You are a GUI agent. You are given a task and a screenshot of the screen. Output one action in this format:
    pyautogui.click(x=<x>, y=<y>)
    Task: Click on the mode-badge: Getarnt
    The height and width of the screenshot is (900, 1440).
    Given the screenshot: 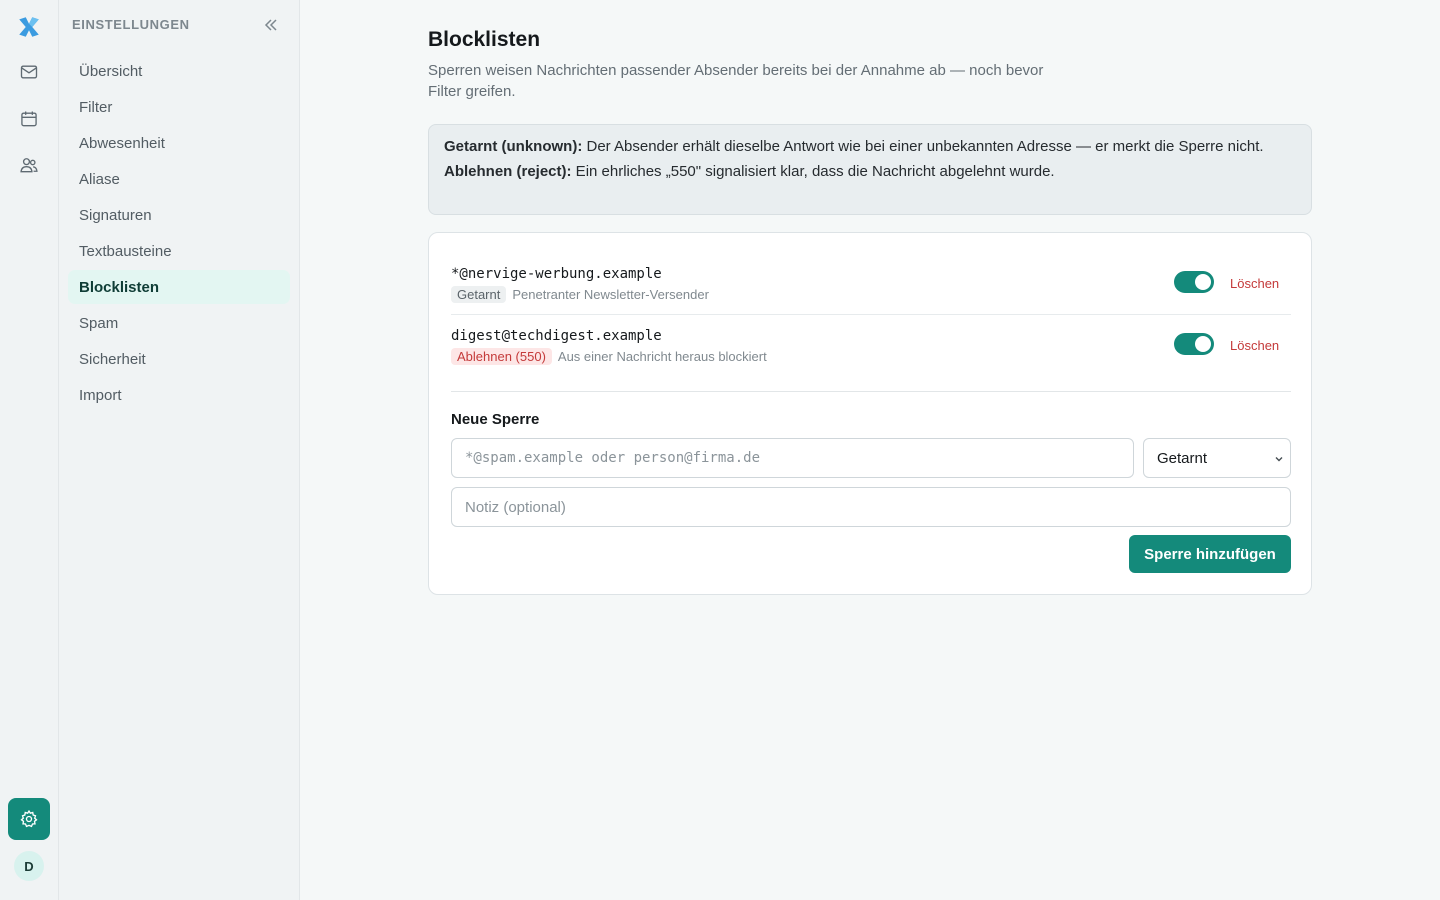 What is the action you would take?
    pyautogui.click(x=479, y=294)
    